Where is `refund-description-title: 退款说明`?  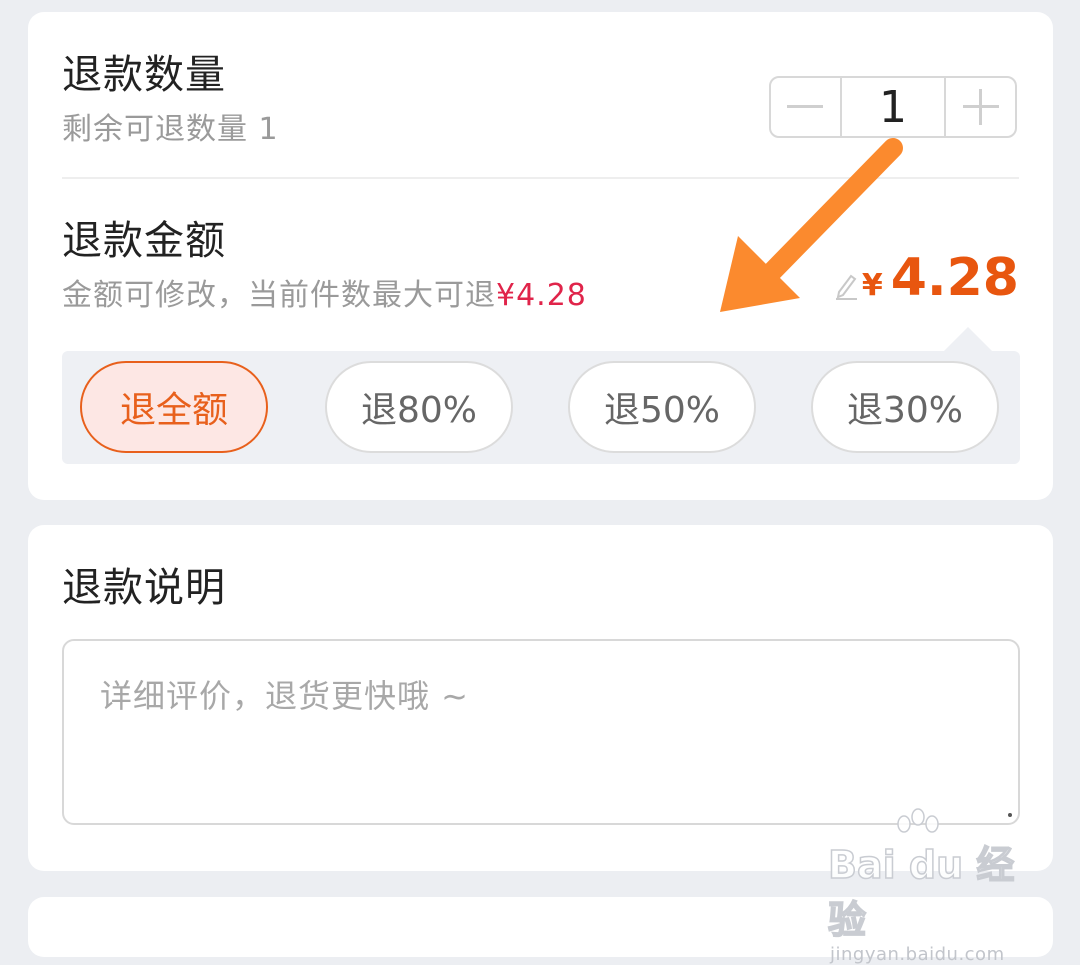
refund-description-title: 退款说明 is located at coordinates (144, 588).